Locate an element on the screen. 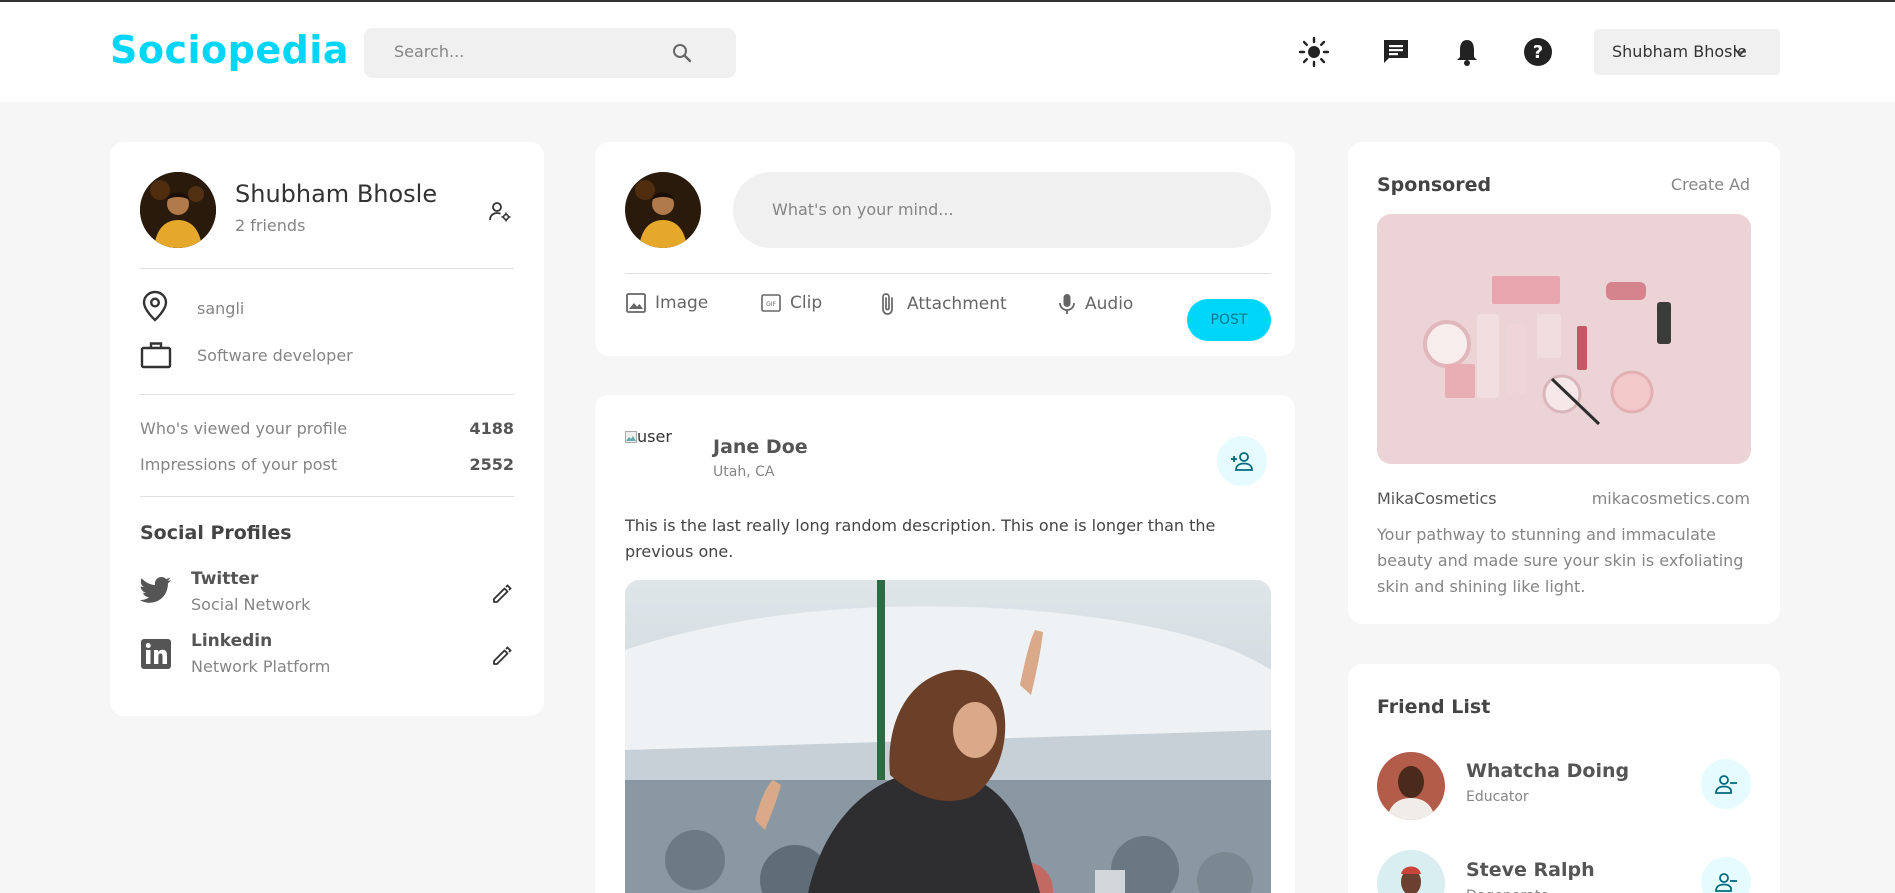  twitter-icon is located at coordinates (155, 590).